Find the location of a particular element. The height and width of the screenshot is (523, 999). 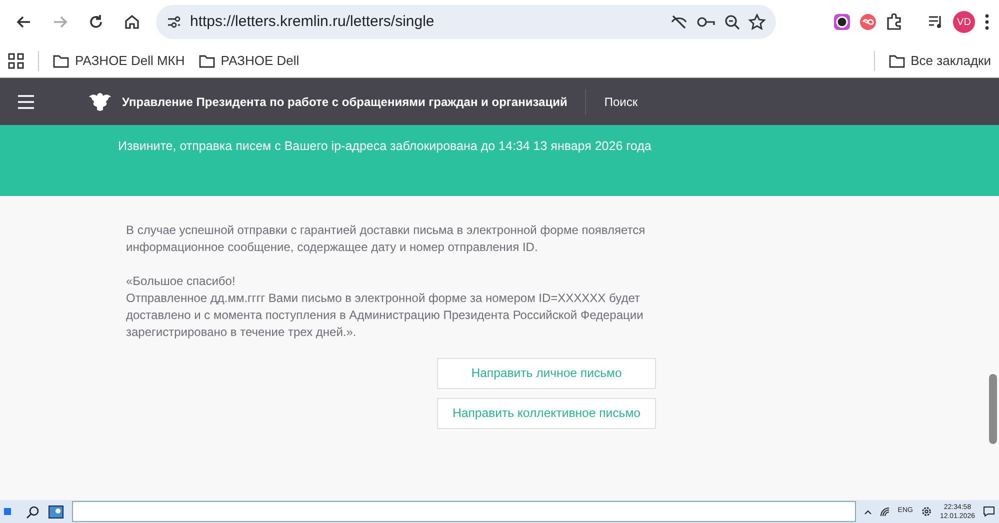

bookmark-folder: РАЗНОЕ Dell is located at coordinates (249, 60).